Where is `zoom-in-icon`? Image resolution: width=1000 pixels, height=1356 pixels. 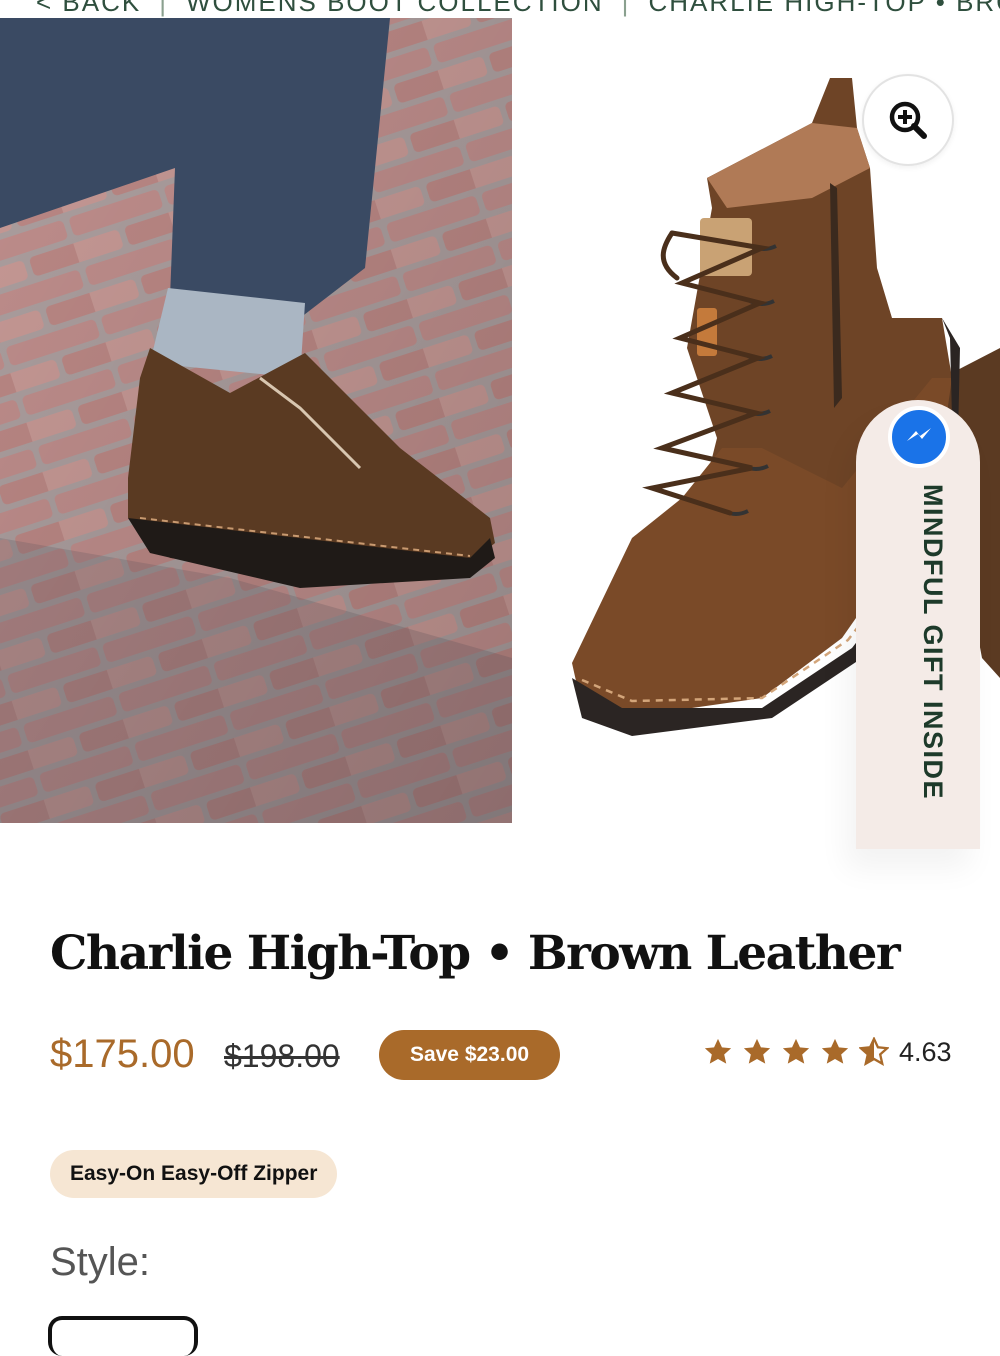
zoom-in-icon is located at coordinates (908, 120).